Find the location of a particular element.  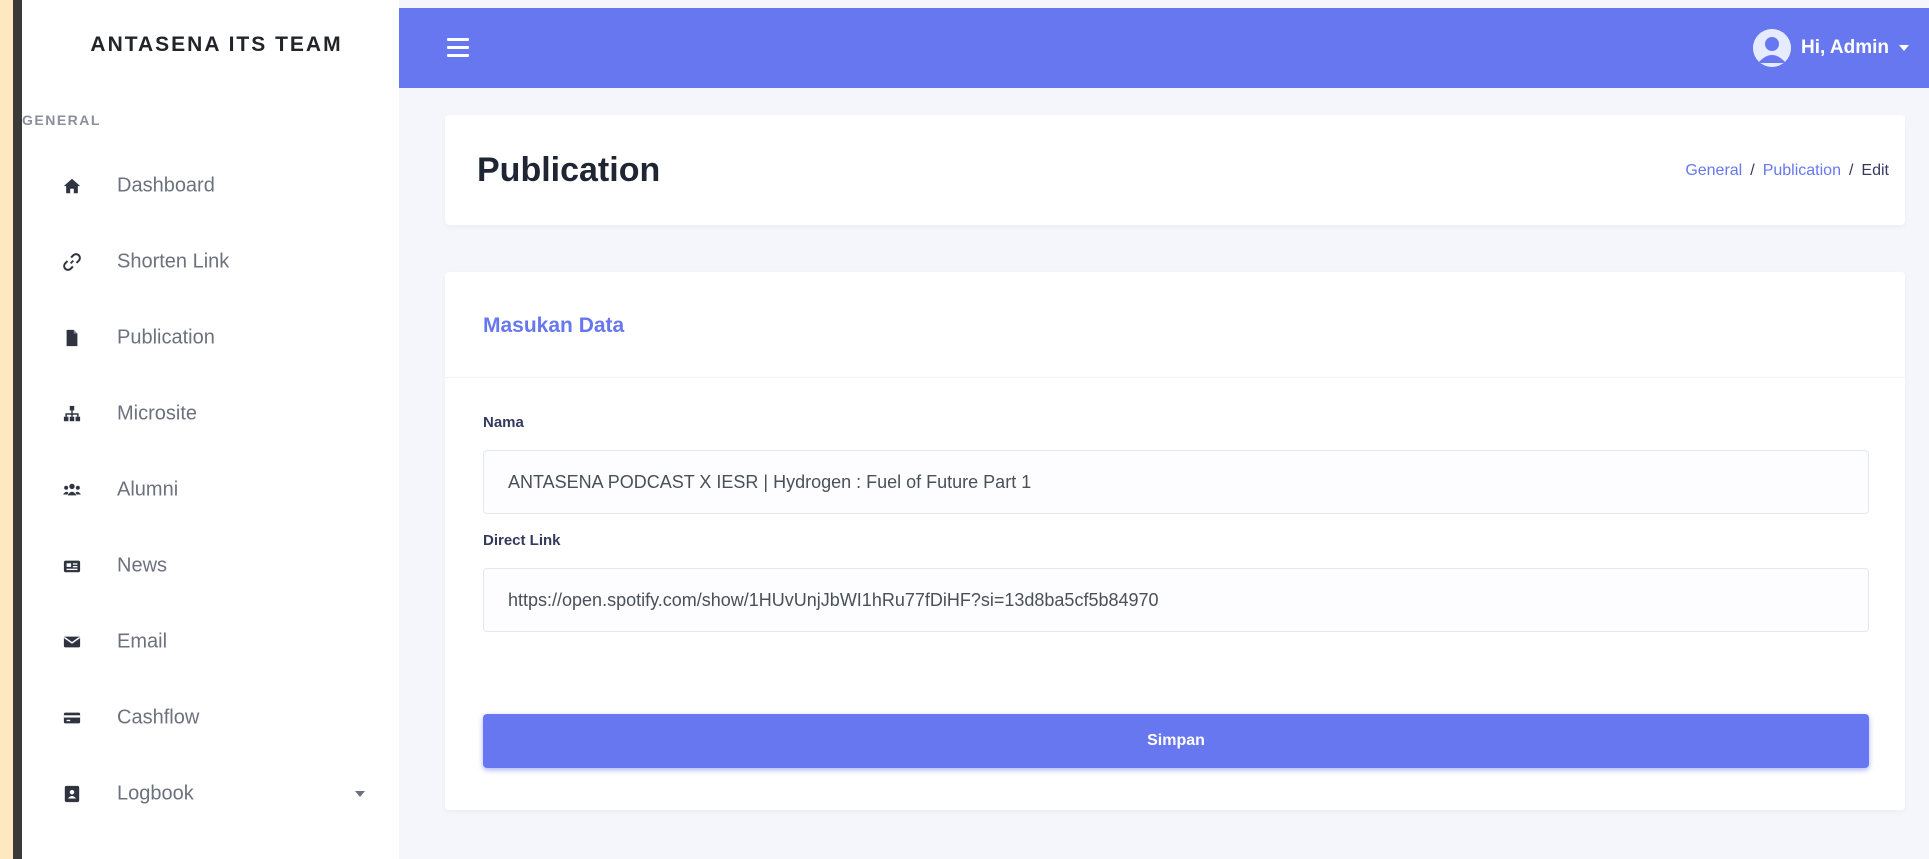

form-title: Masukan Data is located at coordinates (554, 325).